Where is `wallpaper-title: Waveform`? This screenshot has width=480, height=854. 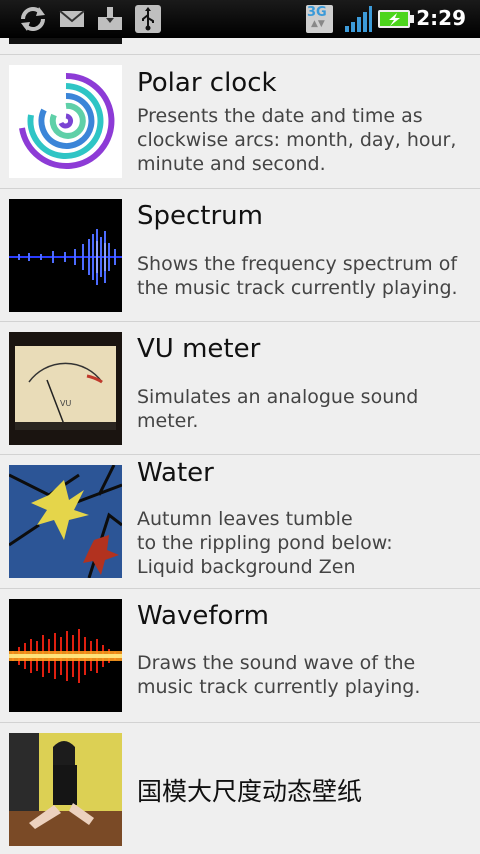 wallpaper-title: Waveform is located at coordinates (203, 616).